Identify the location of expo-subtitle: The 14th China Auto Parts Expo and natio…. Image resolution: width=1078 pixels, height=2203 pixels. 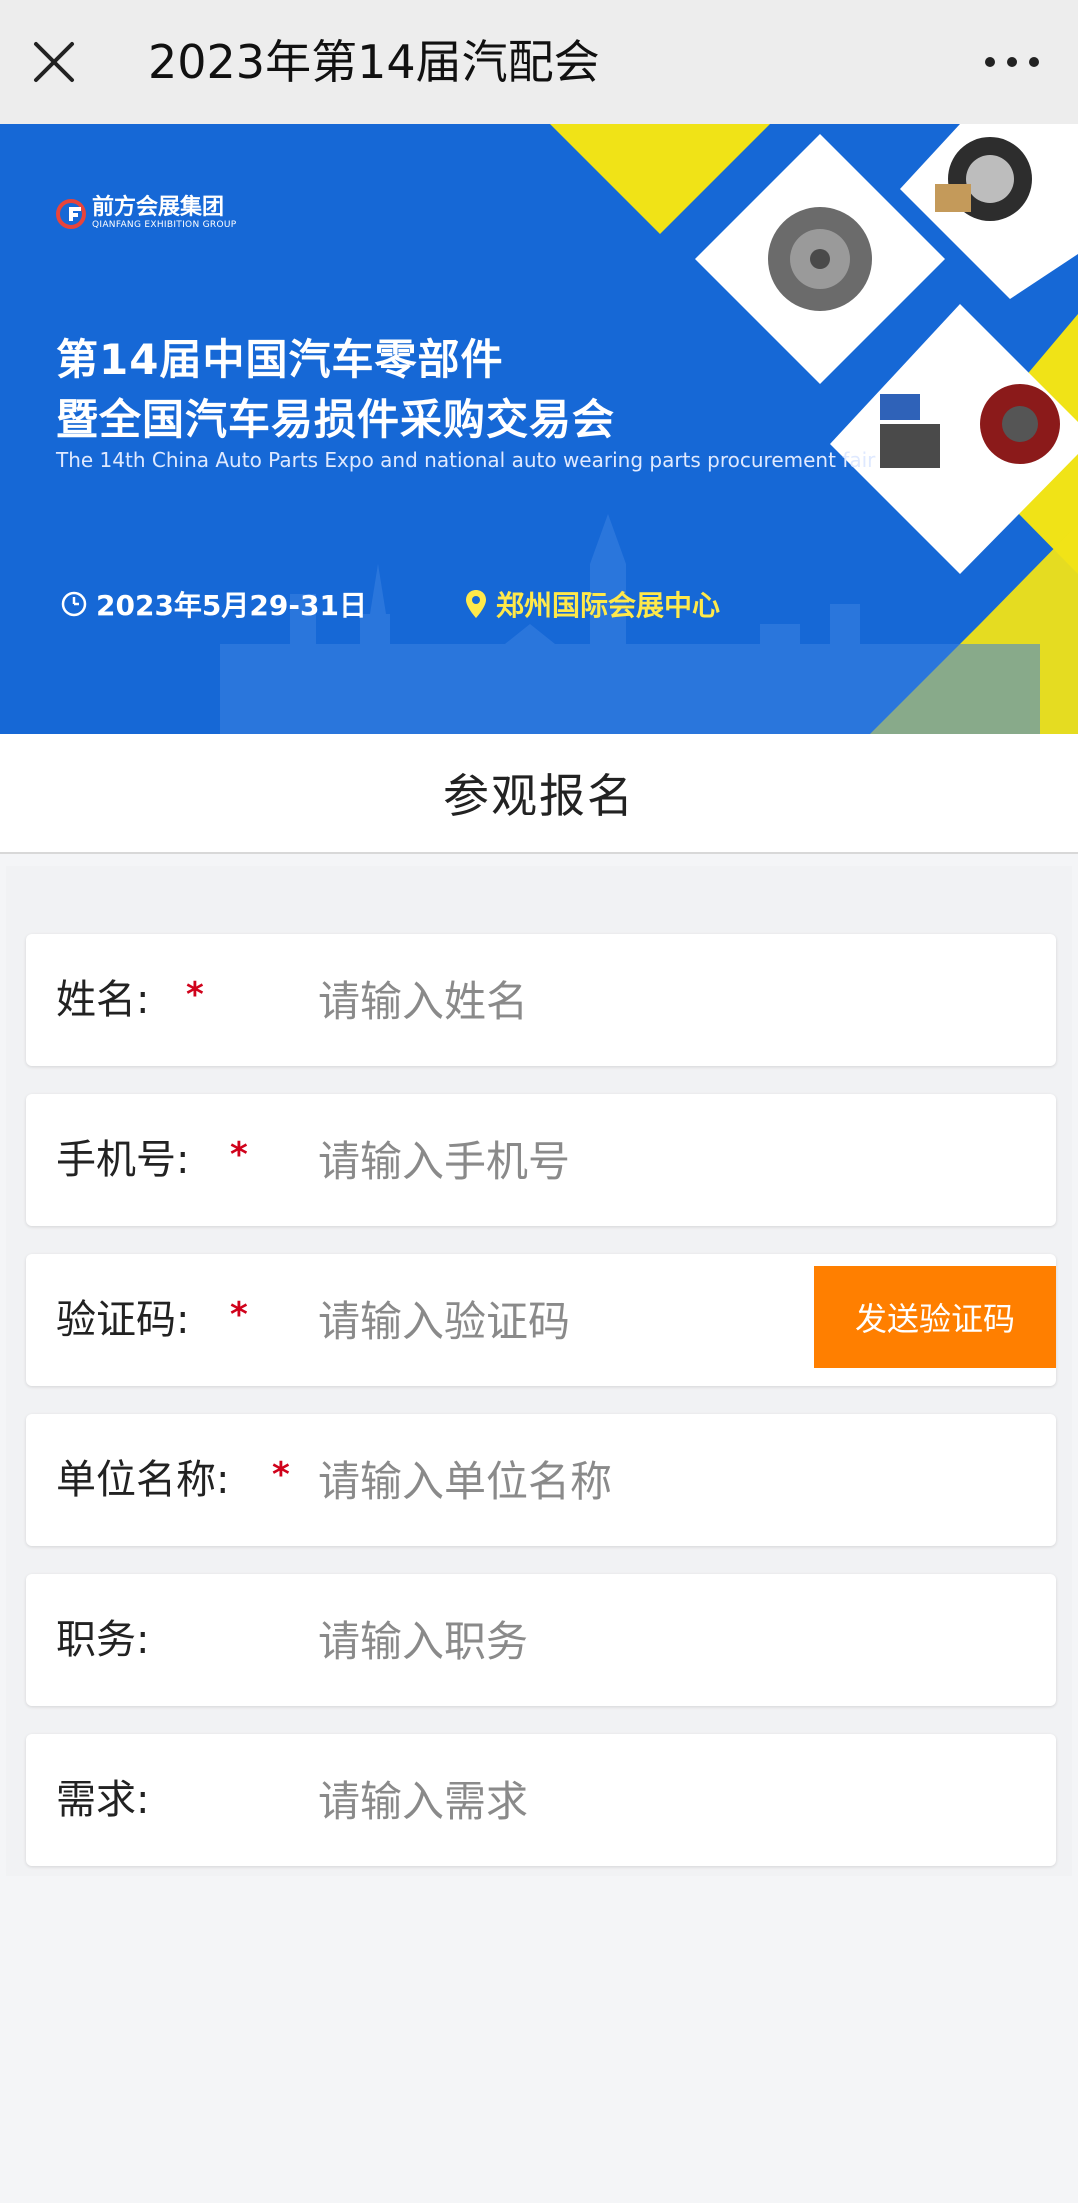
(466, 460).